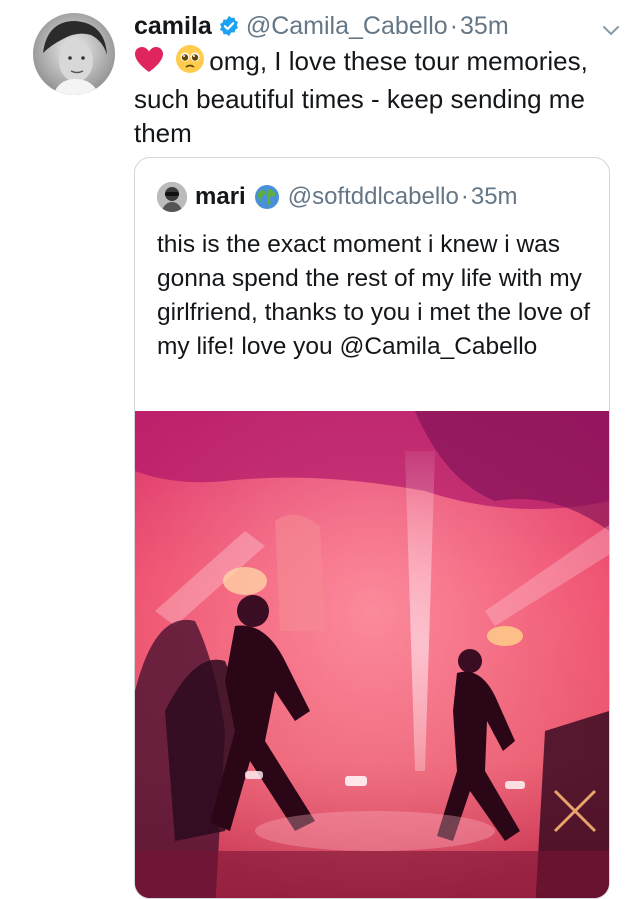 The image size is (640, 899). What do you see at coordinates (190, 63) in the screenshot?
I see `pleading-face-icon` at bounding box center [190, 63].